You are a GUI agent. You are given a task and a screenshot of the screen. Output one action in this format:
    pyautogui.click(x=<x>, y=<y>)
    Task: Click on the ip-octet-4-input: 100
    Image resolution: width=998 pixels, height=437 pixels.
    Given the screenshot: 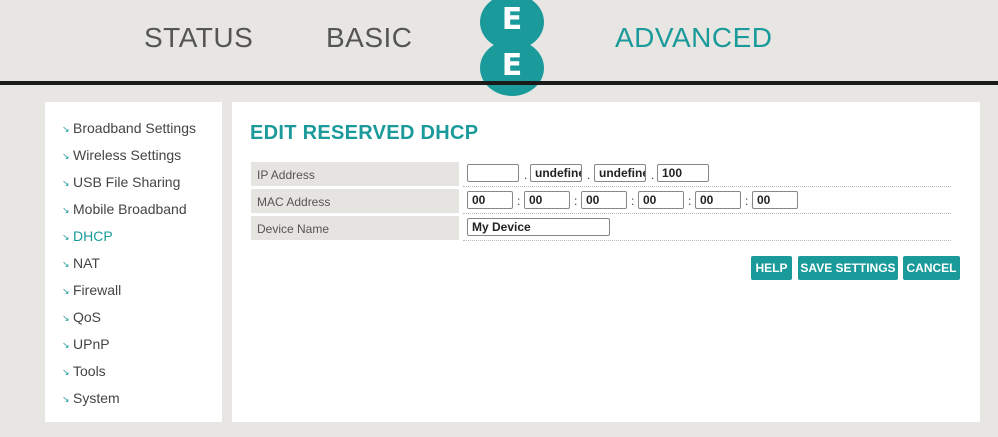 What is the action you would take?
    pyautogui.click(x=683, y=173)
    